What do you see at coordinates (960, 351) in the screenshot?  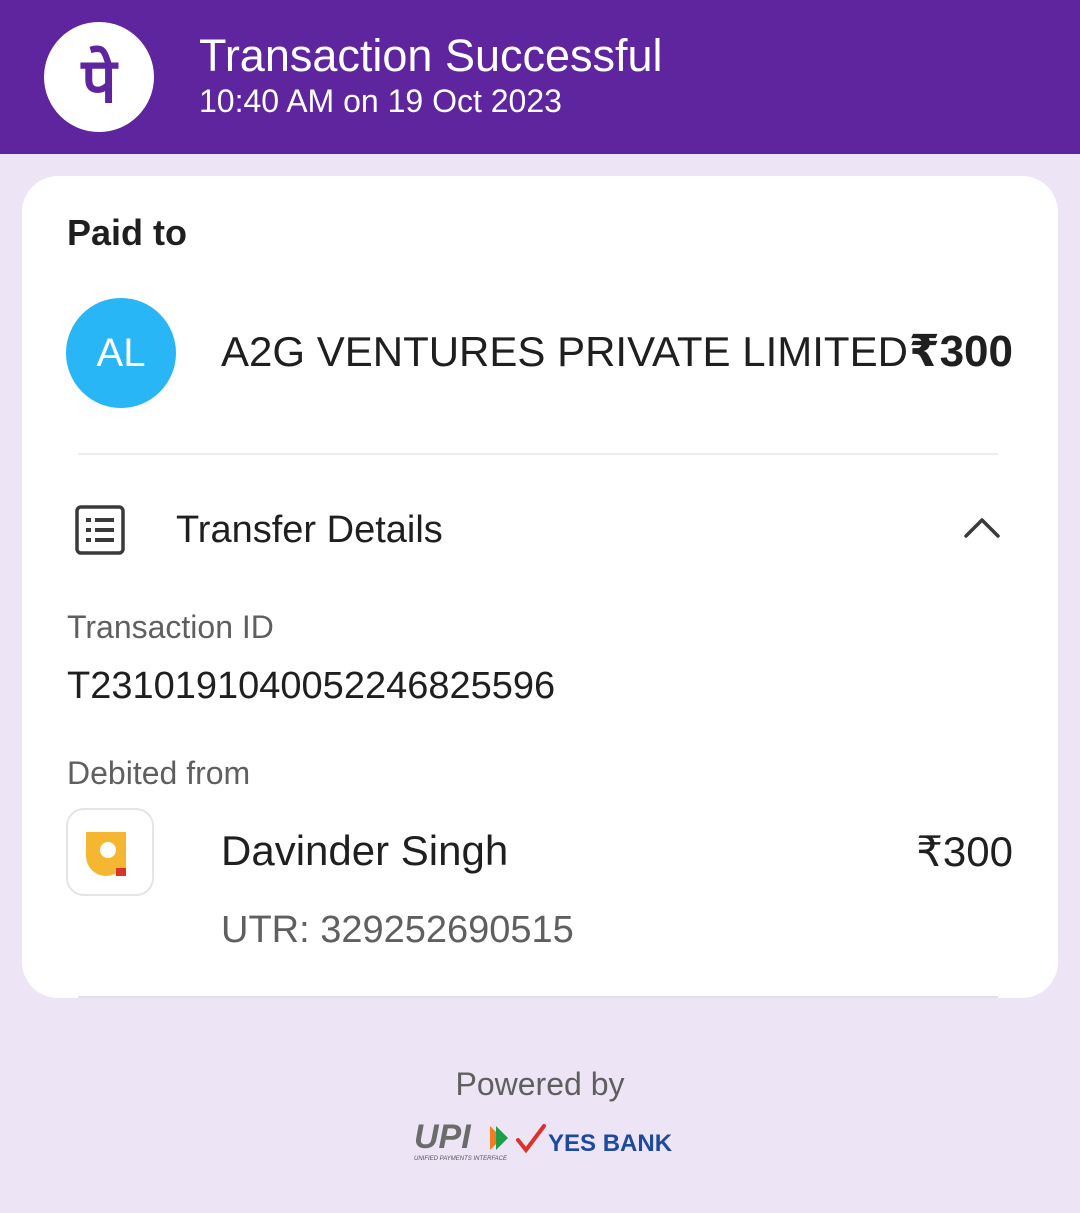 I see `payee-amount: ₹300` at bounding box center [960, 351].